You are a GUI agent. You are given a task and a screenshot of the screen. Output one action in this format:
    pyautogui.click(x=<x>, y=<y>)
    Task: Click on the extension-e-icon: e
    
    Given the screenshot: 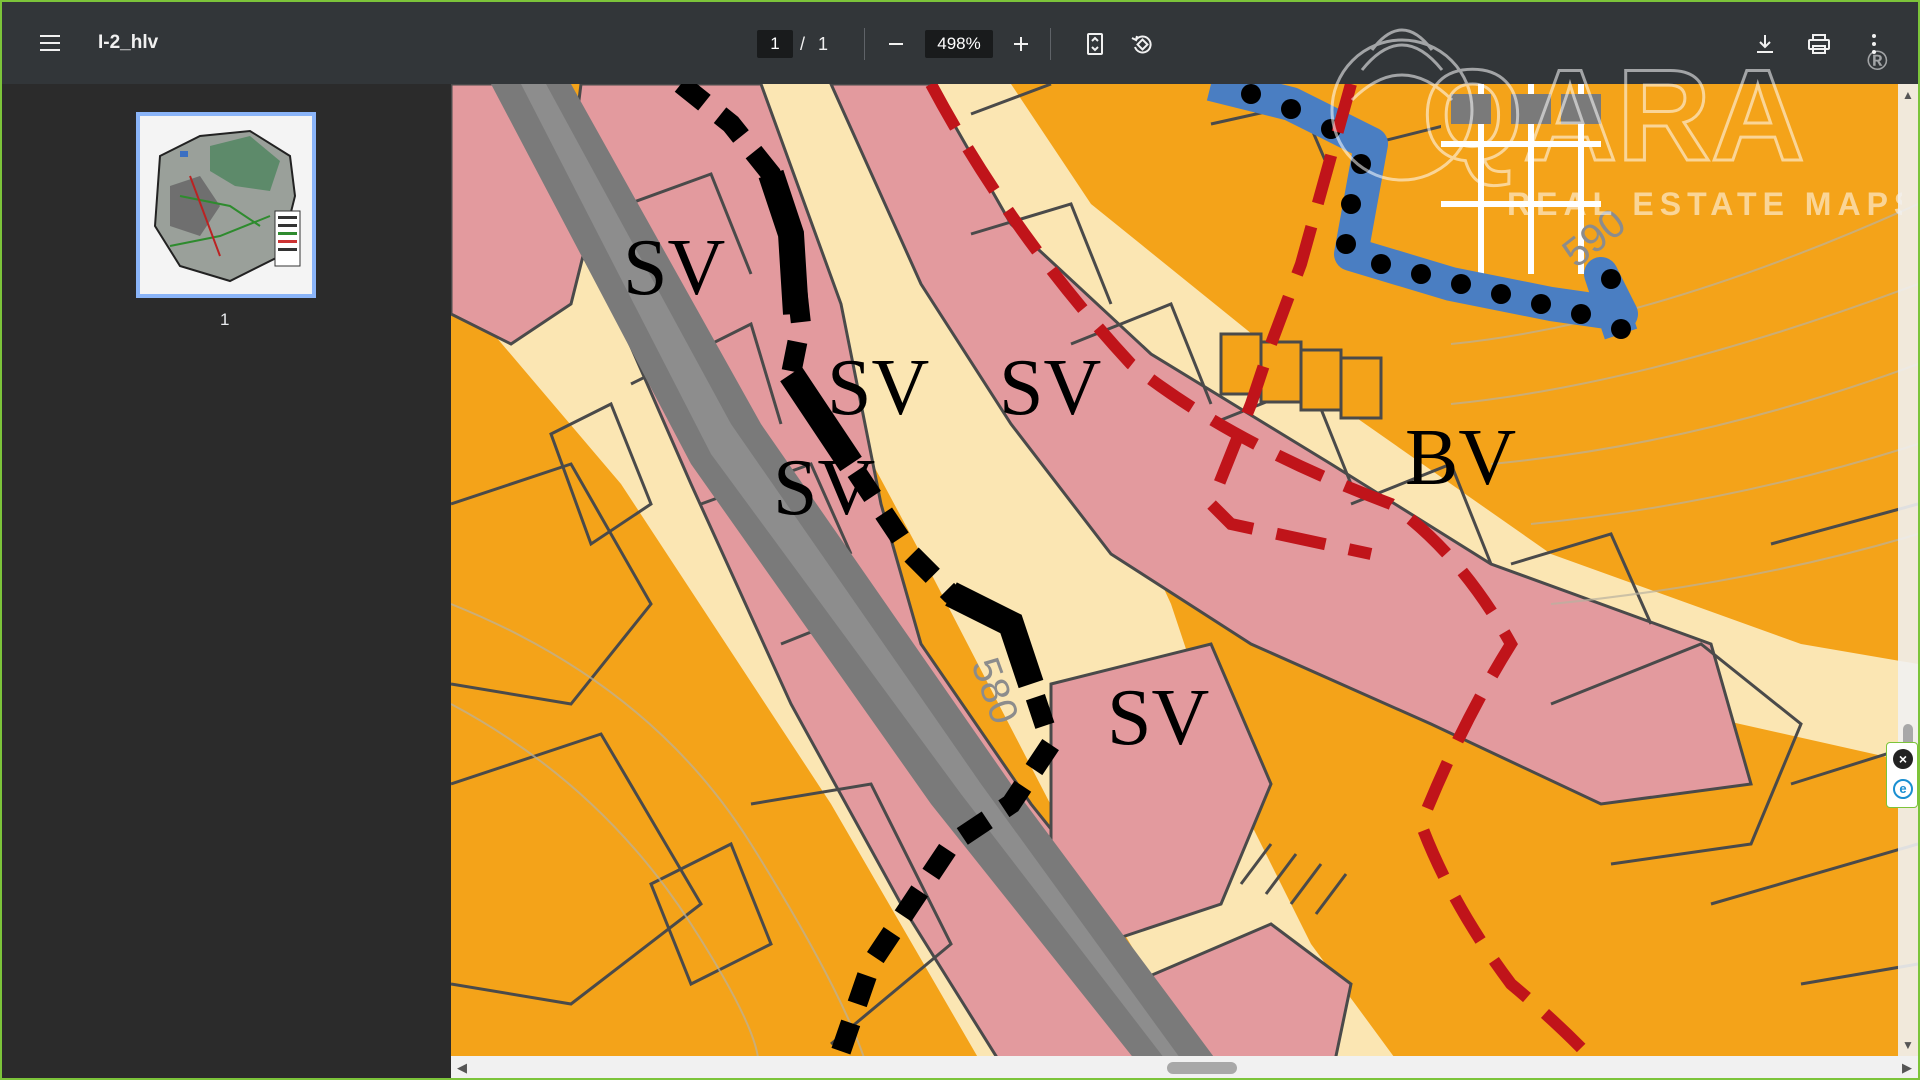 What is the action you would take?
    pyautogui.click(x=1903, y=789)
    